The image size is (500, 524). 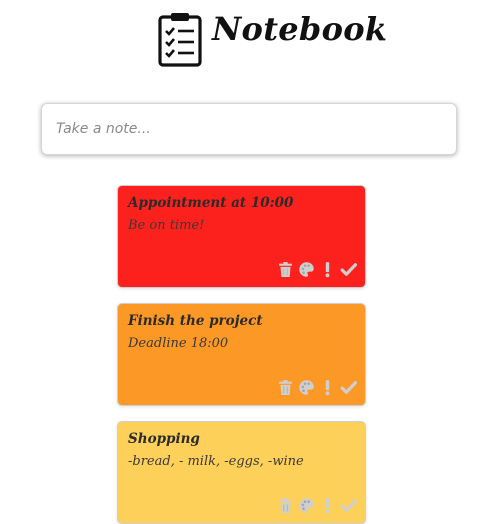 I want to click on app-header: Notebook, so click(x=250, y=39).